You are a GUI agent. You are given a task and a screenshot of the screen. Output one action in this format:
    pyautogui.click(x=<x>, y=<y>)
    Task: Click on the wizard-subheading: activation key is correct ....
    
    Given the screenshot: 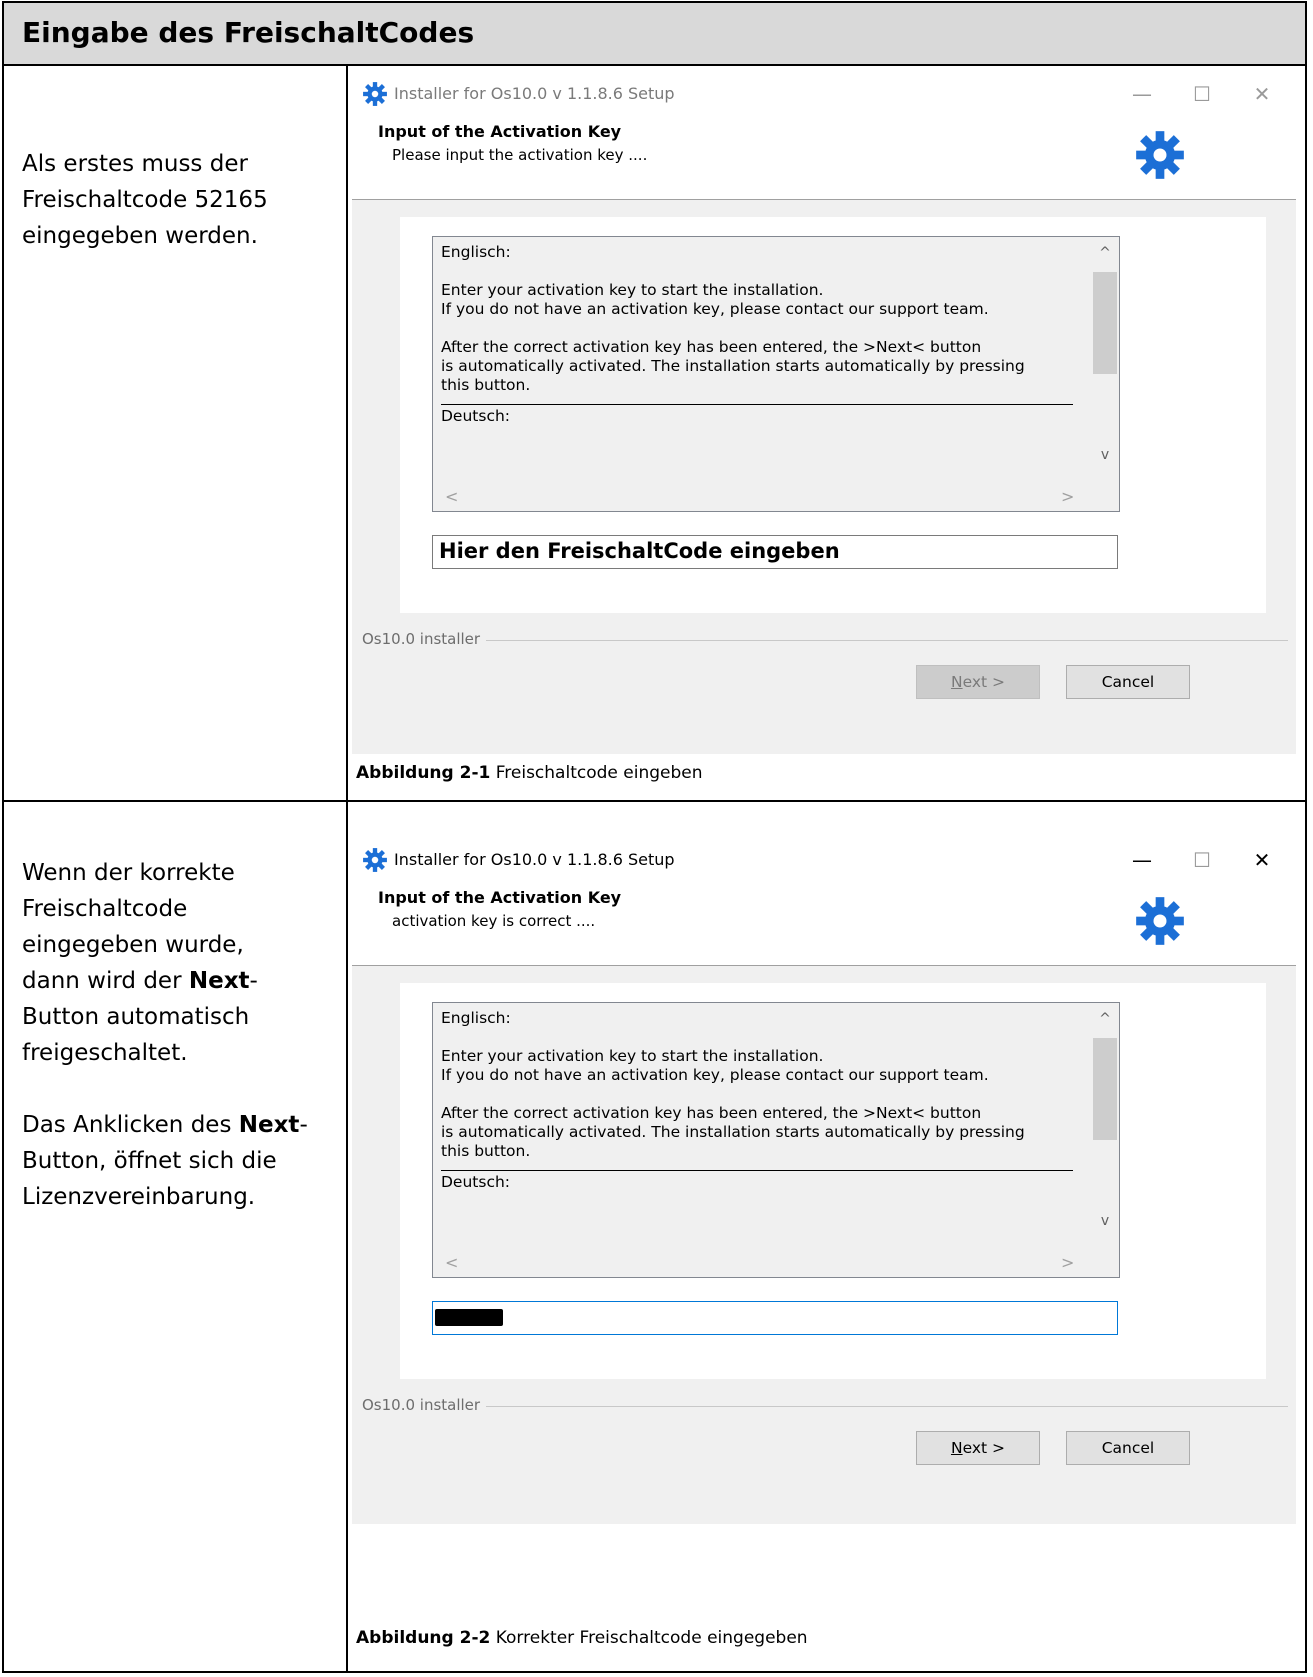 What is the action you would take?
    pyautogui.click(x=494, y=921)
    